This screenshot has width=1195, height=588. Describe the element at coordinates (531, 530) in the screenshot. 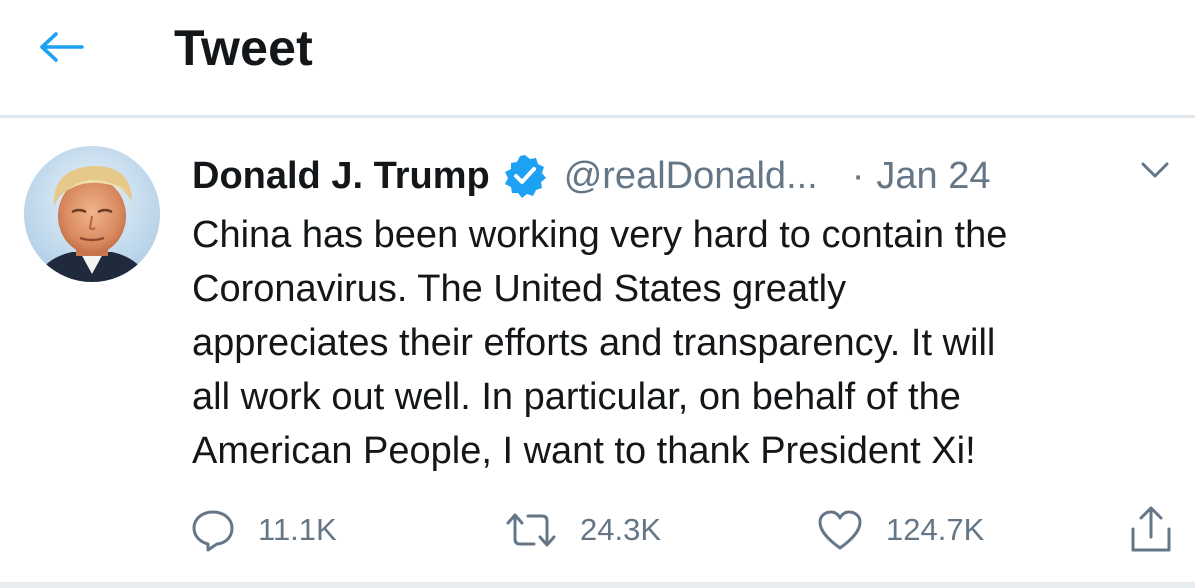

I see `retweet-icon` at that location.